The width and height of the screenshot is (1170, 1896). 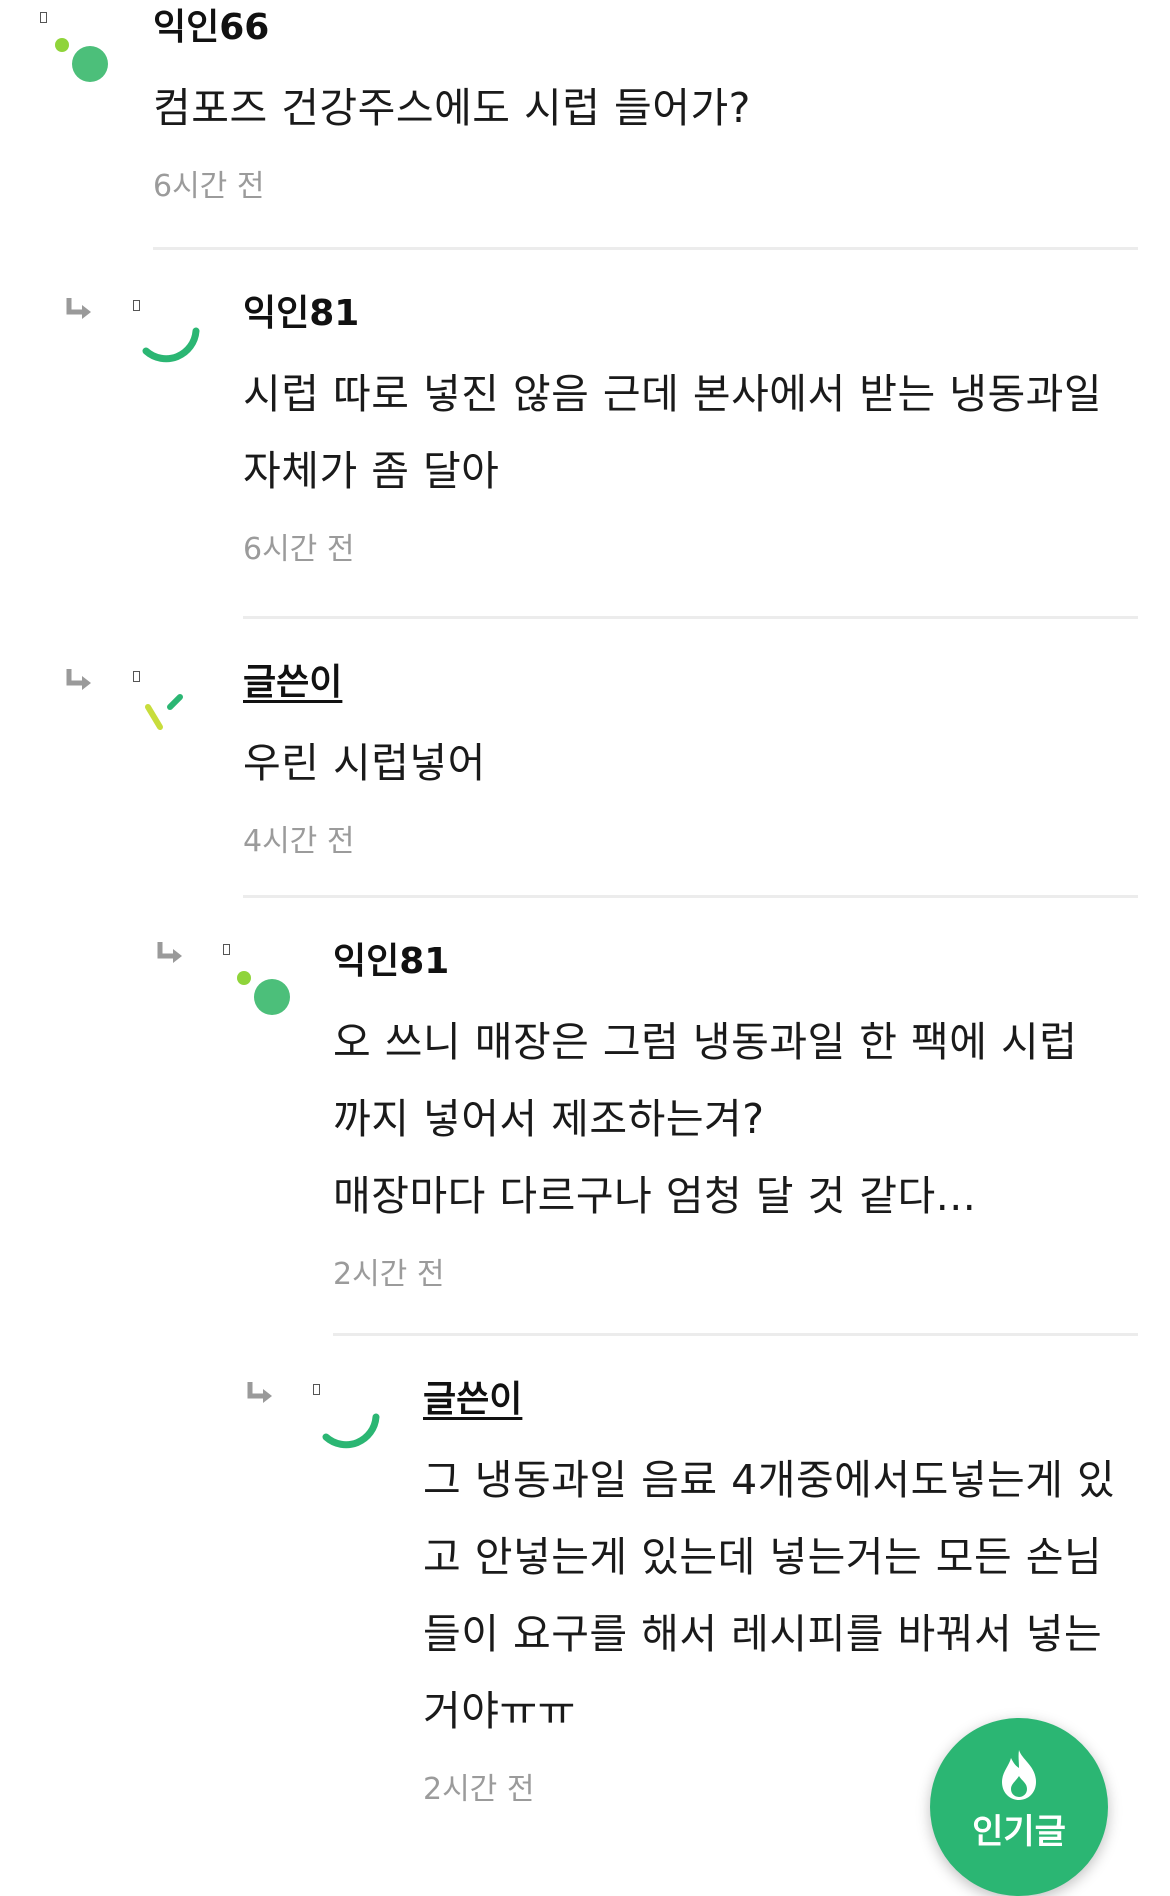 I want to click on comment-author: 익인66, so click(x=211, y=28).